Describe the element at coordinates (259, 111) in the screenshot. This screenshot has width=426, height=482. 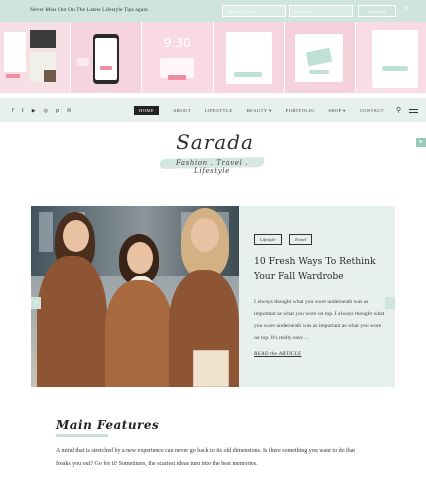
I see `menu-item-beauty: BEAUTY ▾` at that location.